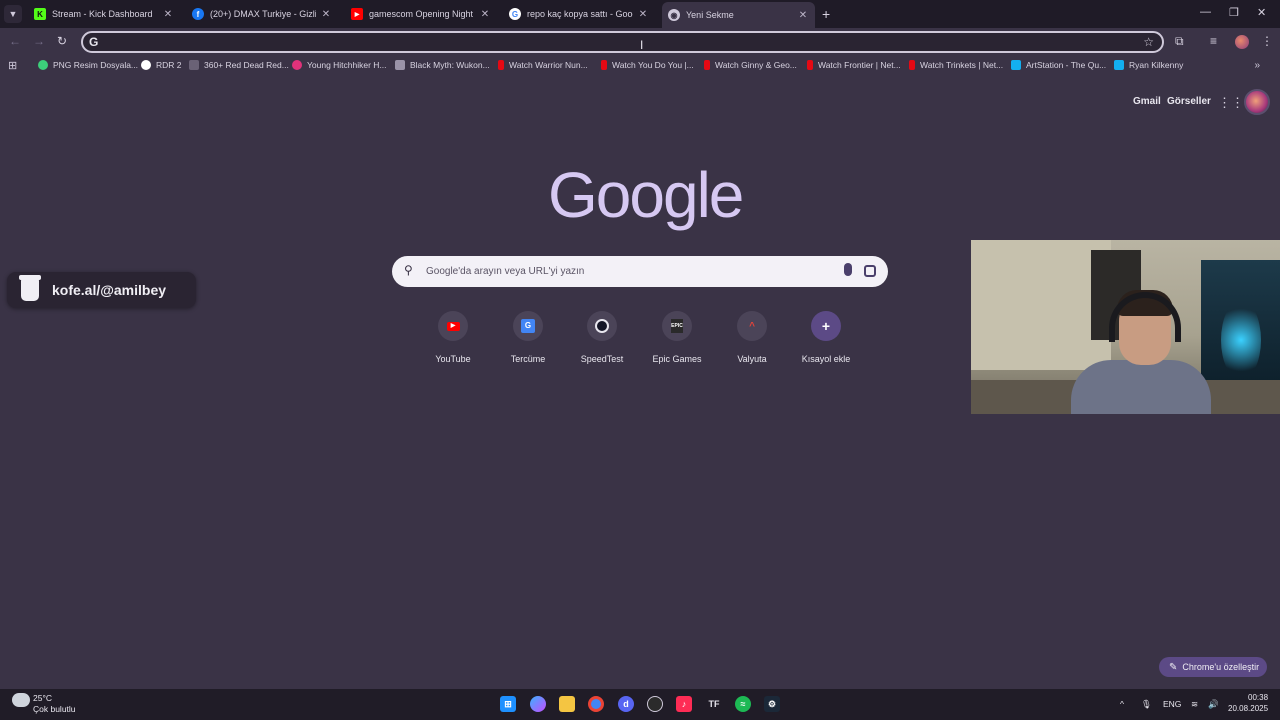 This screenshot has height=720, width=1280. Describe the element at coordinates (1258, 697) in the screenshot. I see `clock-time: 00:38` at that location.